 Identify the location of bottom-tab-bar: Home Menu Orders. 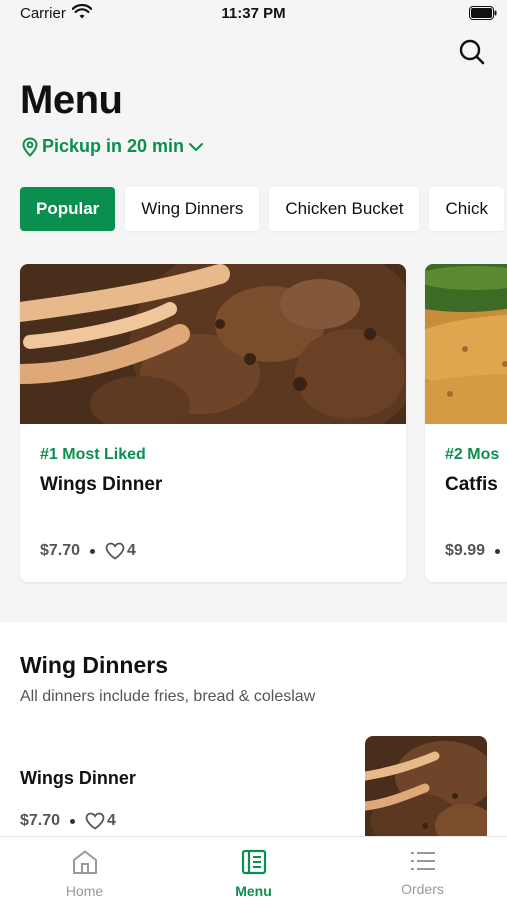
(253, 868).